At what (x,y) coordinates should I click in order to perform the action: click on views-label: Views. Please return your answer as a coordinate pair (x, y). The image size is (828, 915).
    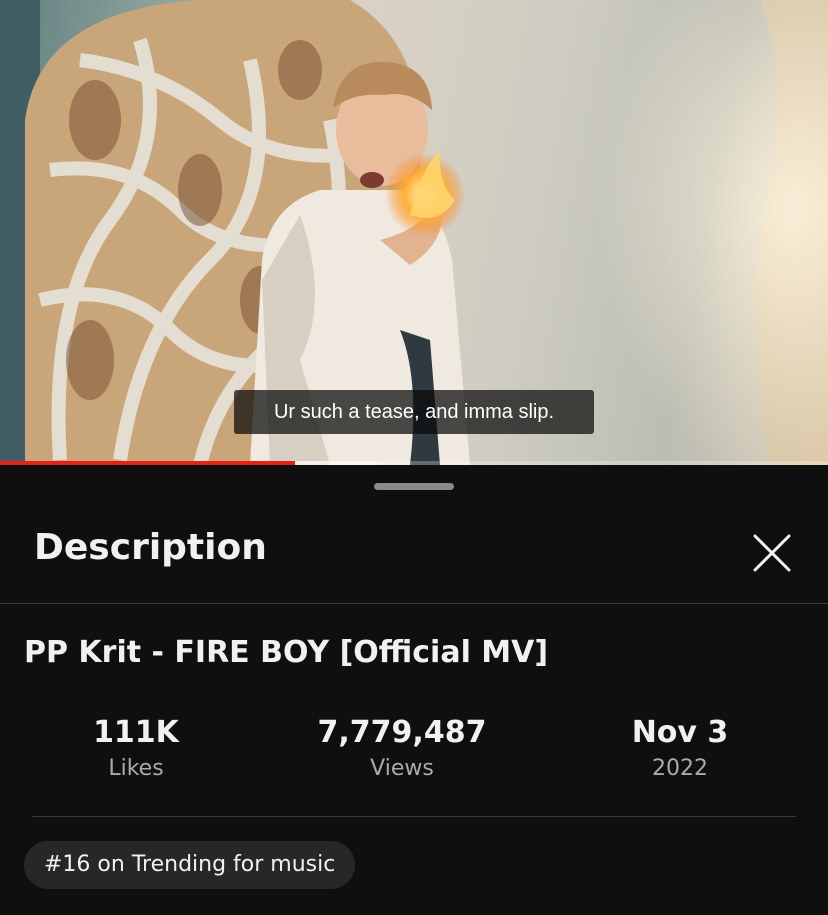
    Looking at the image, I should click on (402, 768).